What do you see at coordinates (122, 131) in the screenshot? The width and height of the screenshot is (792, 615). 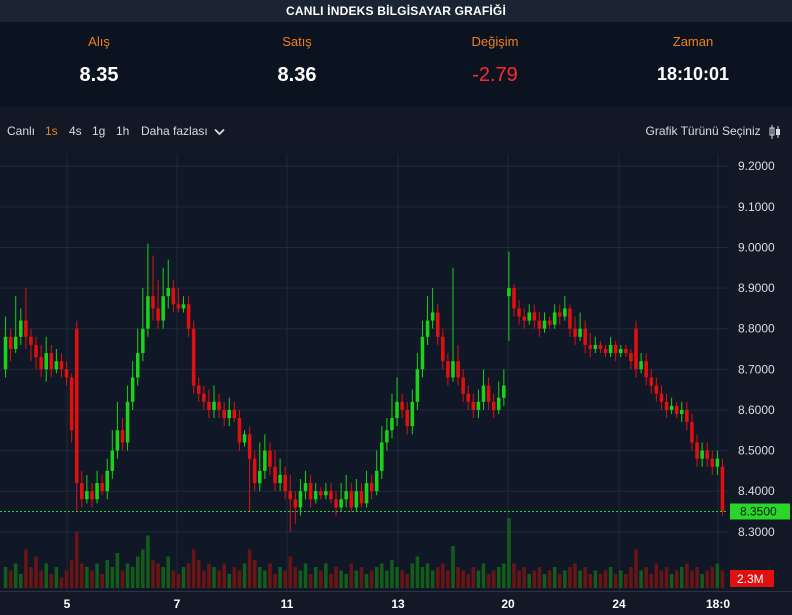 I see `interval-1h-button: 1h` at bounding box center [122, 131].